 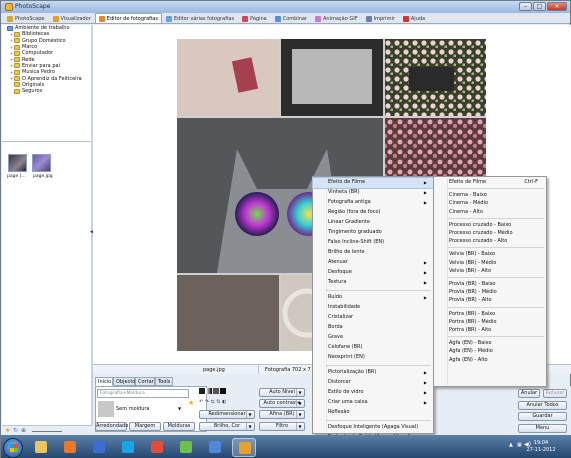 What do you see at coordinates (373, 183) in the screenshot?
I see `menu-item: Efeito de Filme ▶` at bounding box center [373, 183].